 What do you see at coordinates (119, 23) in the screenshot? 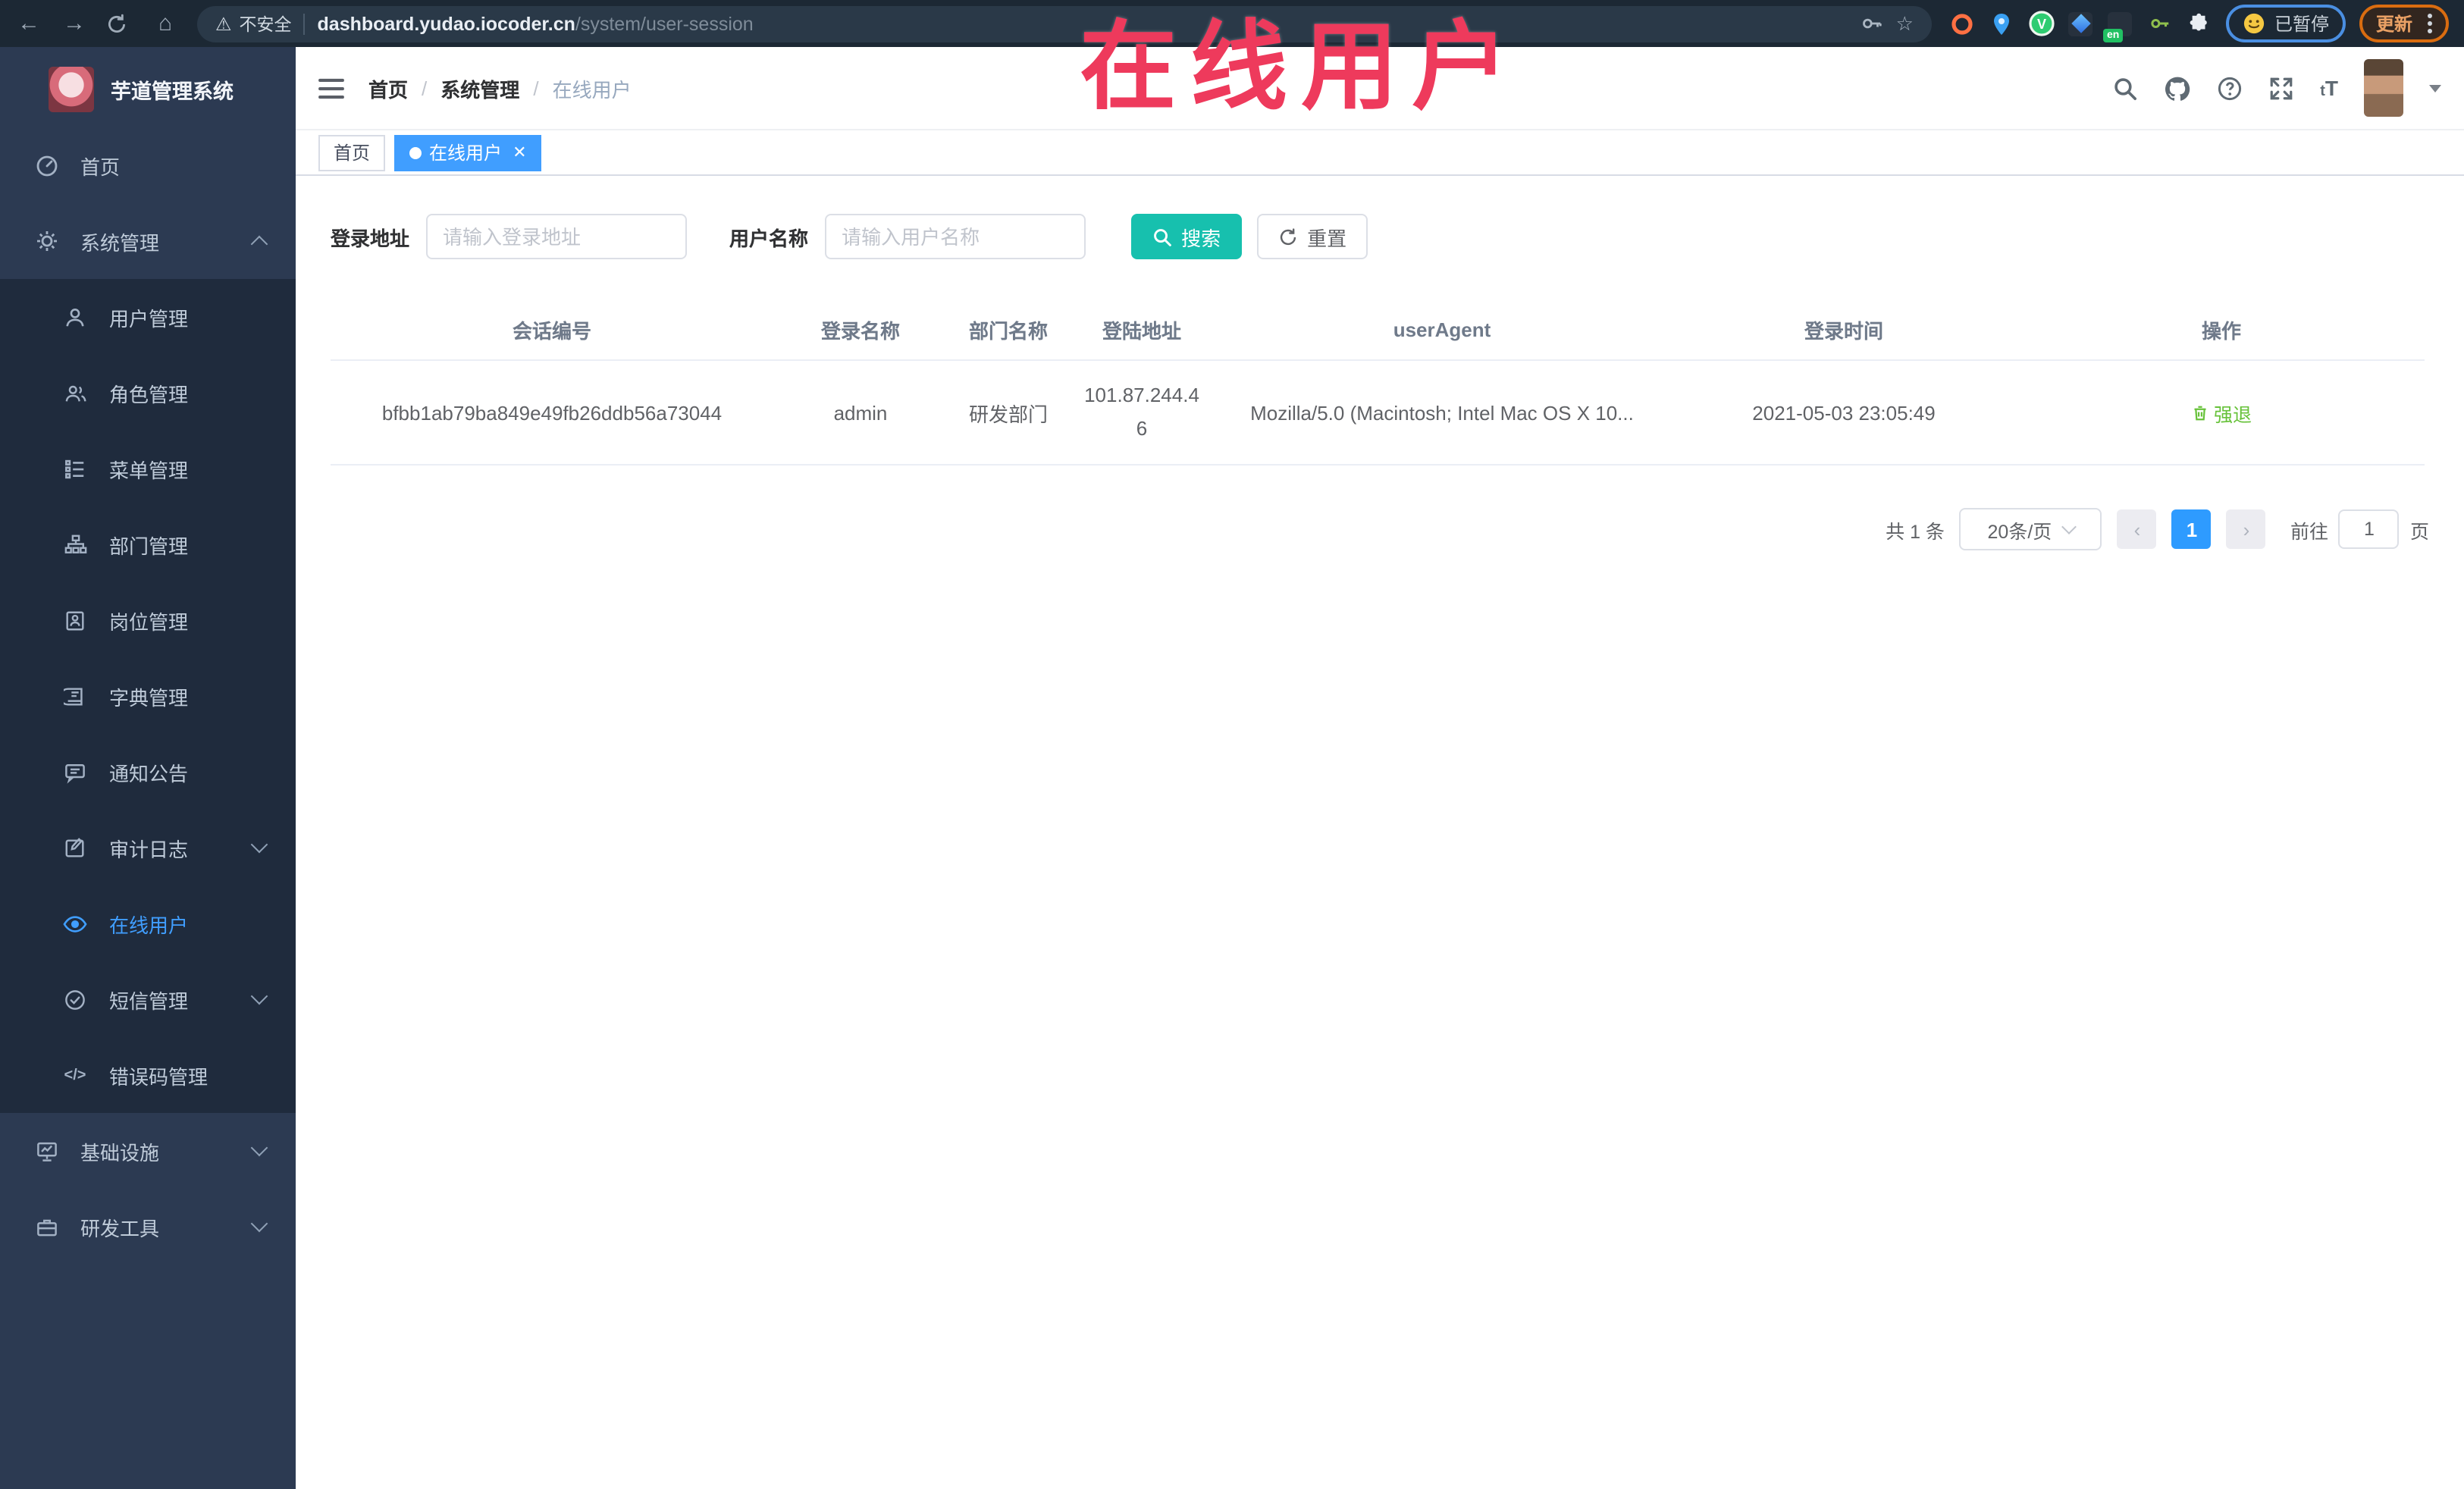
I see `reload-icon` at bounding box center [119, 23].